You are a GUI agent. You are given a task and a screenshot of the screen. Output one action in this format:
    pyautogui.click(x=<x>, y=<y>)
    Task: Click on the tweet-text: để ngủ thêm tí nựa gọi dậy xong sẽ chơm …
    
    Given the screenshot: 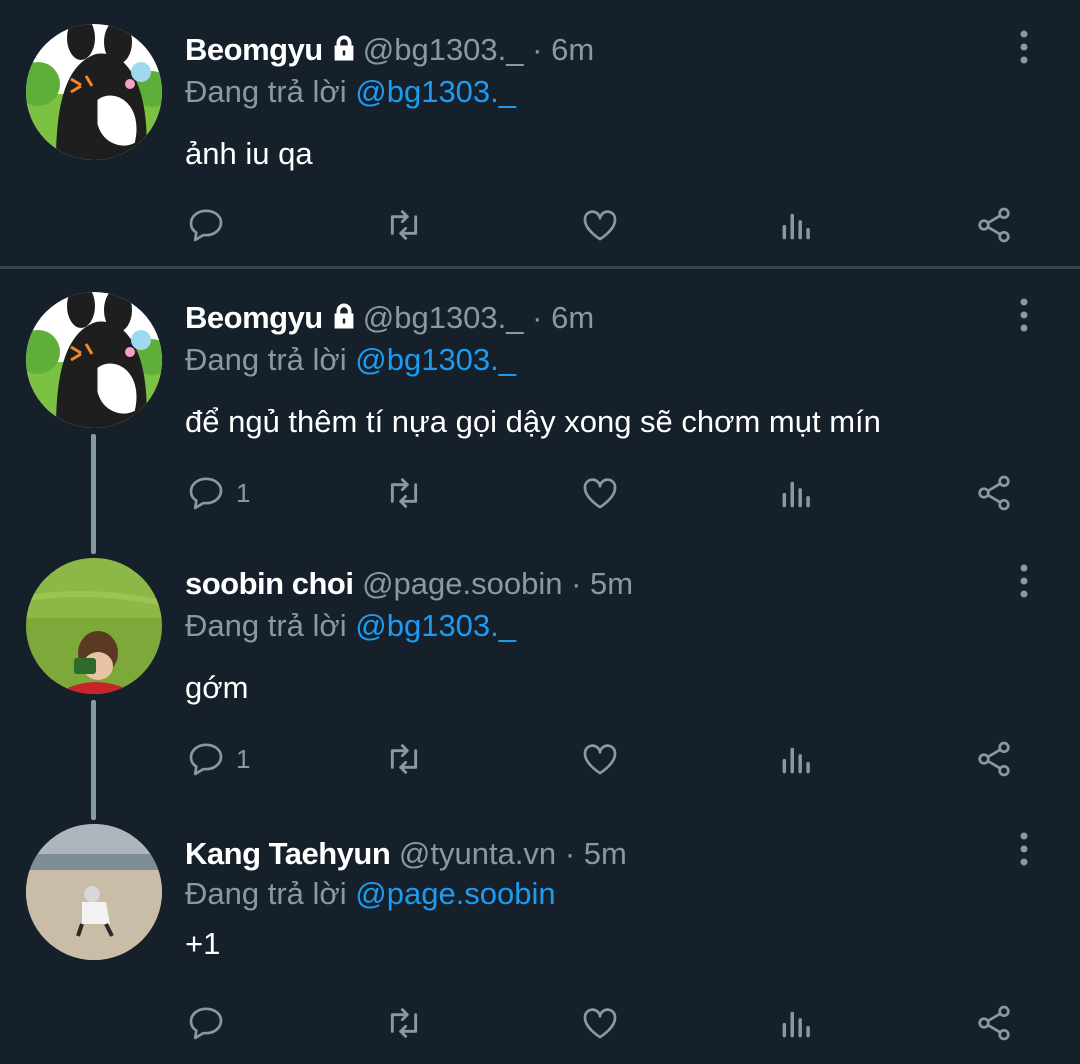 What is the action you would take?
    pyautogui.click(x=533, y=421)
    